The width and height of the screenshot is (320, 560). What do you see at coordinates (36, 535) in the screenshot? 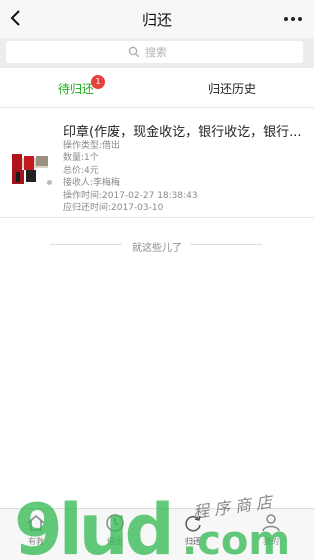
I see `tabbar-item-home: 有救` at bounding box center [36, 535].